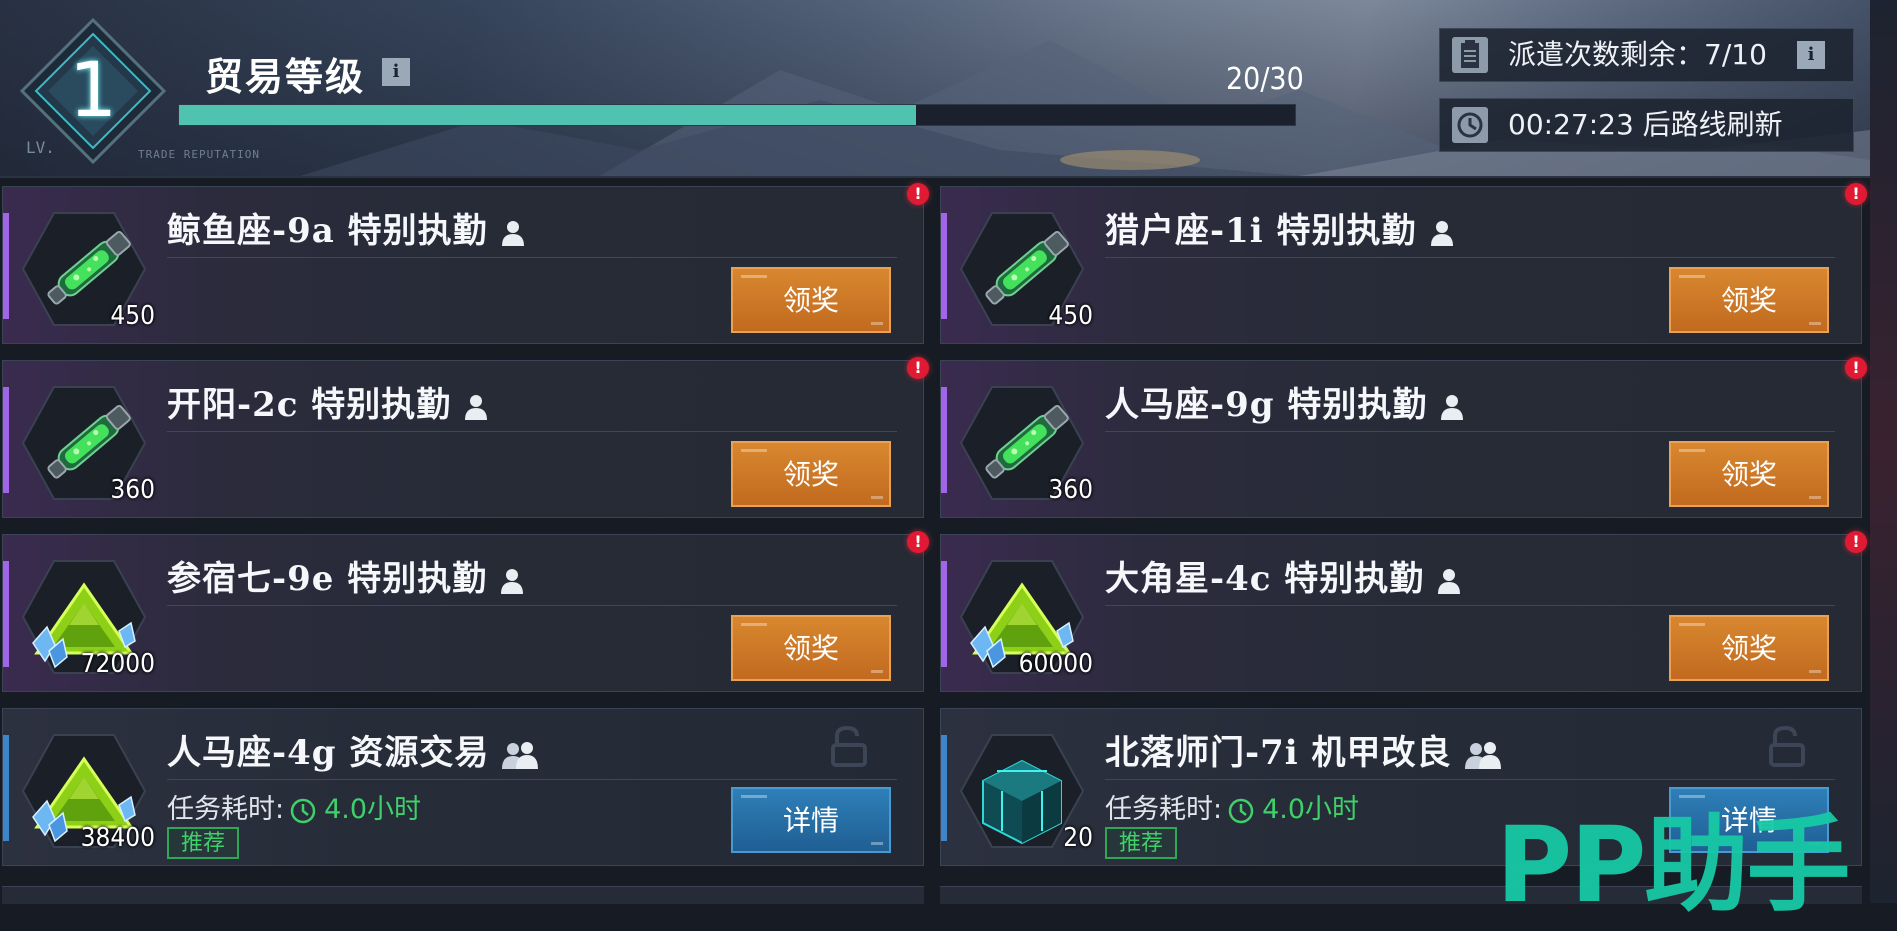  I want to click on mission-title-row: 开阳-2c 特别执勤, so click(328, 401).